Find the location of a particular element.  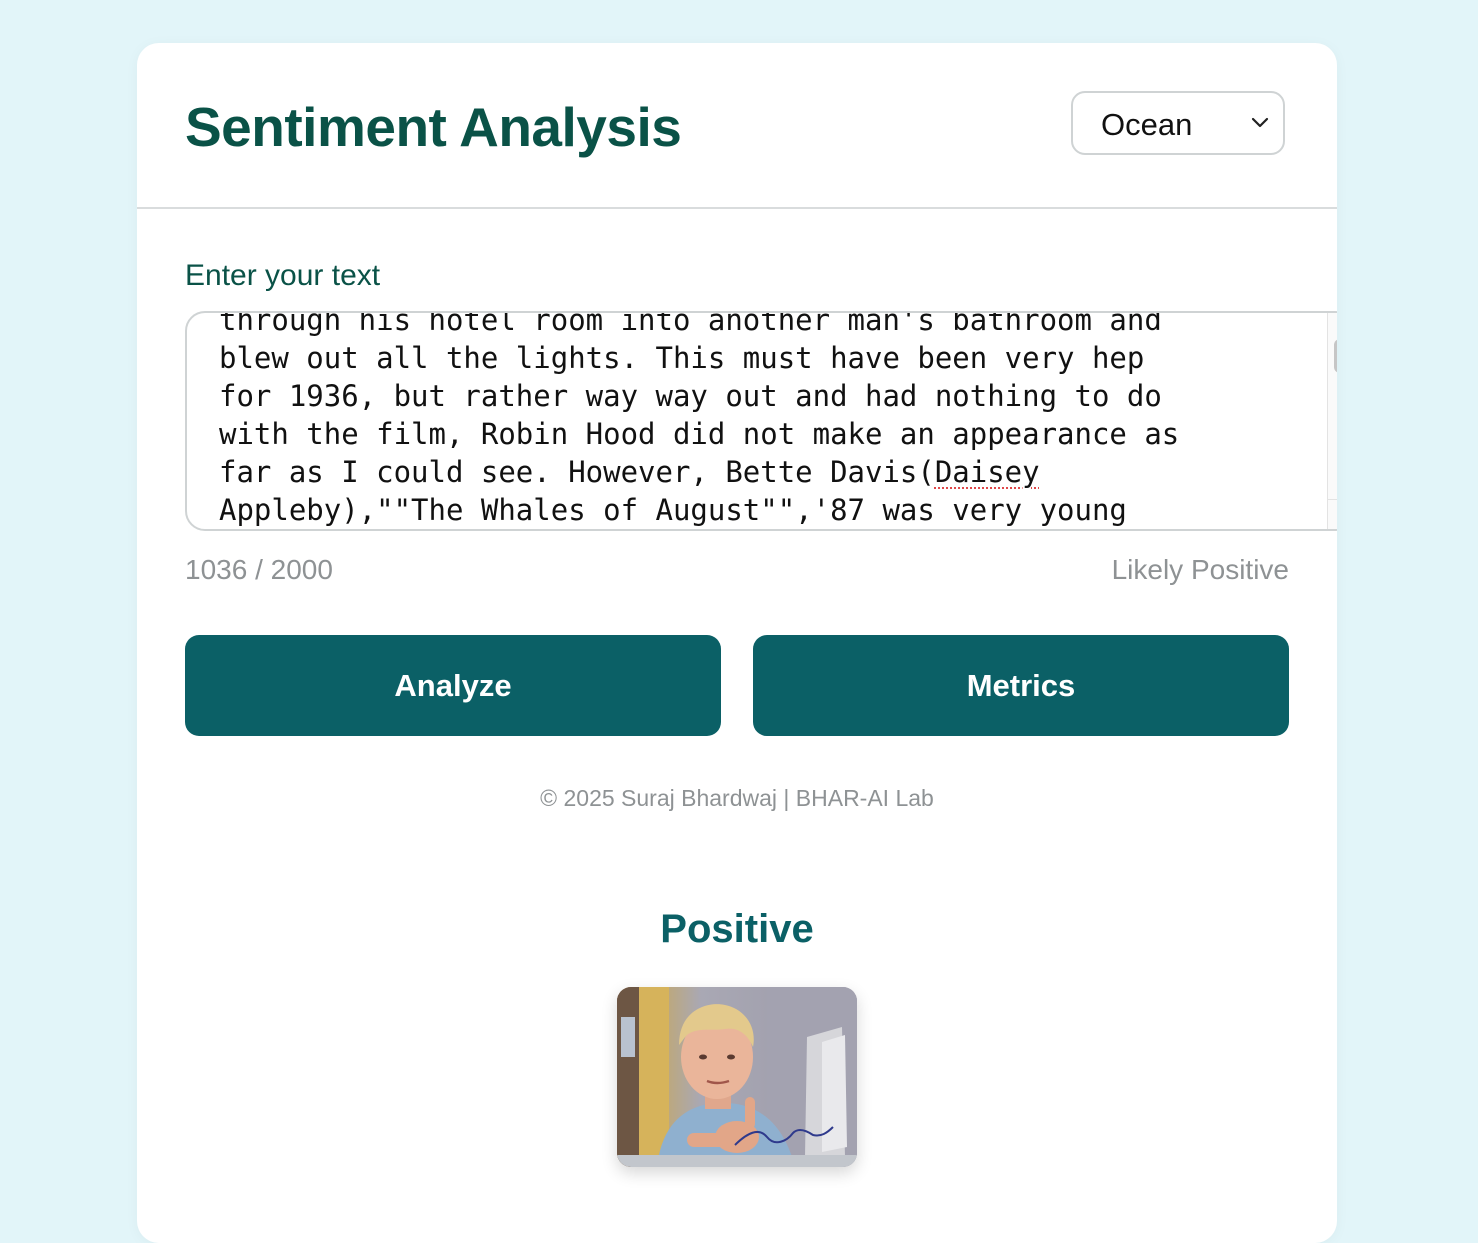

page-title: Sentiment Analysis is located at coordinates (433, 127).